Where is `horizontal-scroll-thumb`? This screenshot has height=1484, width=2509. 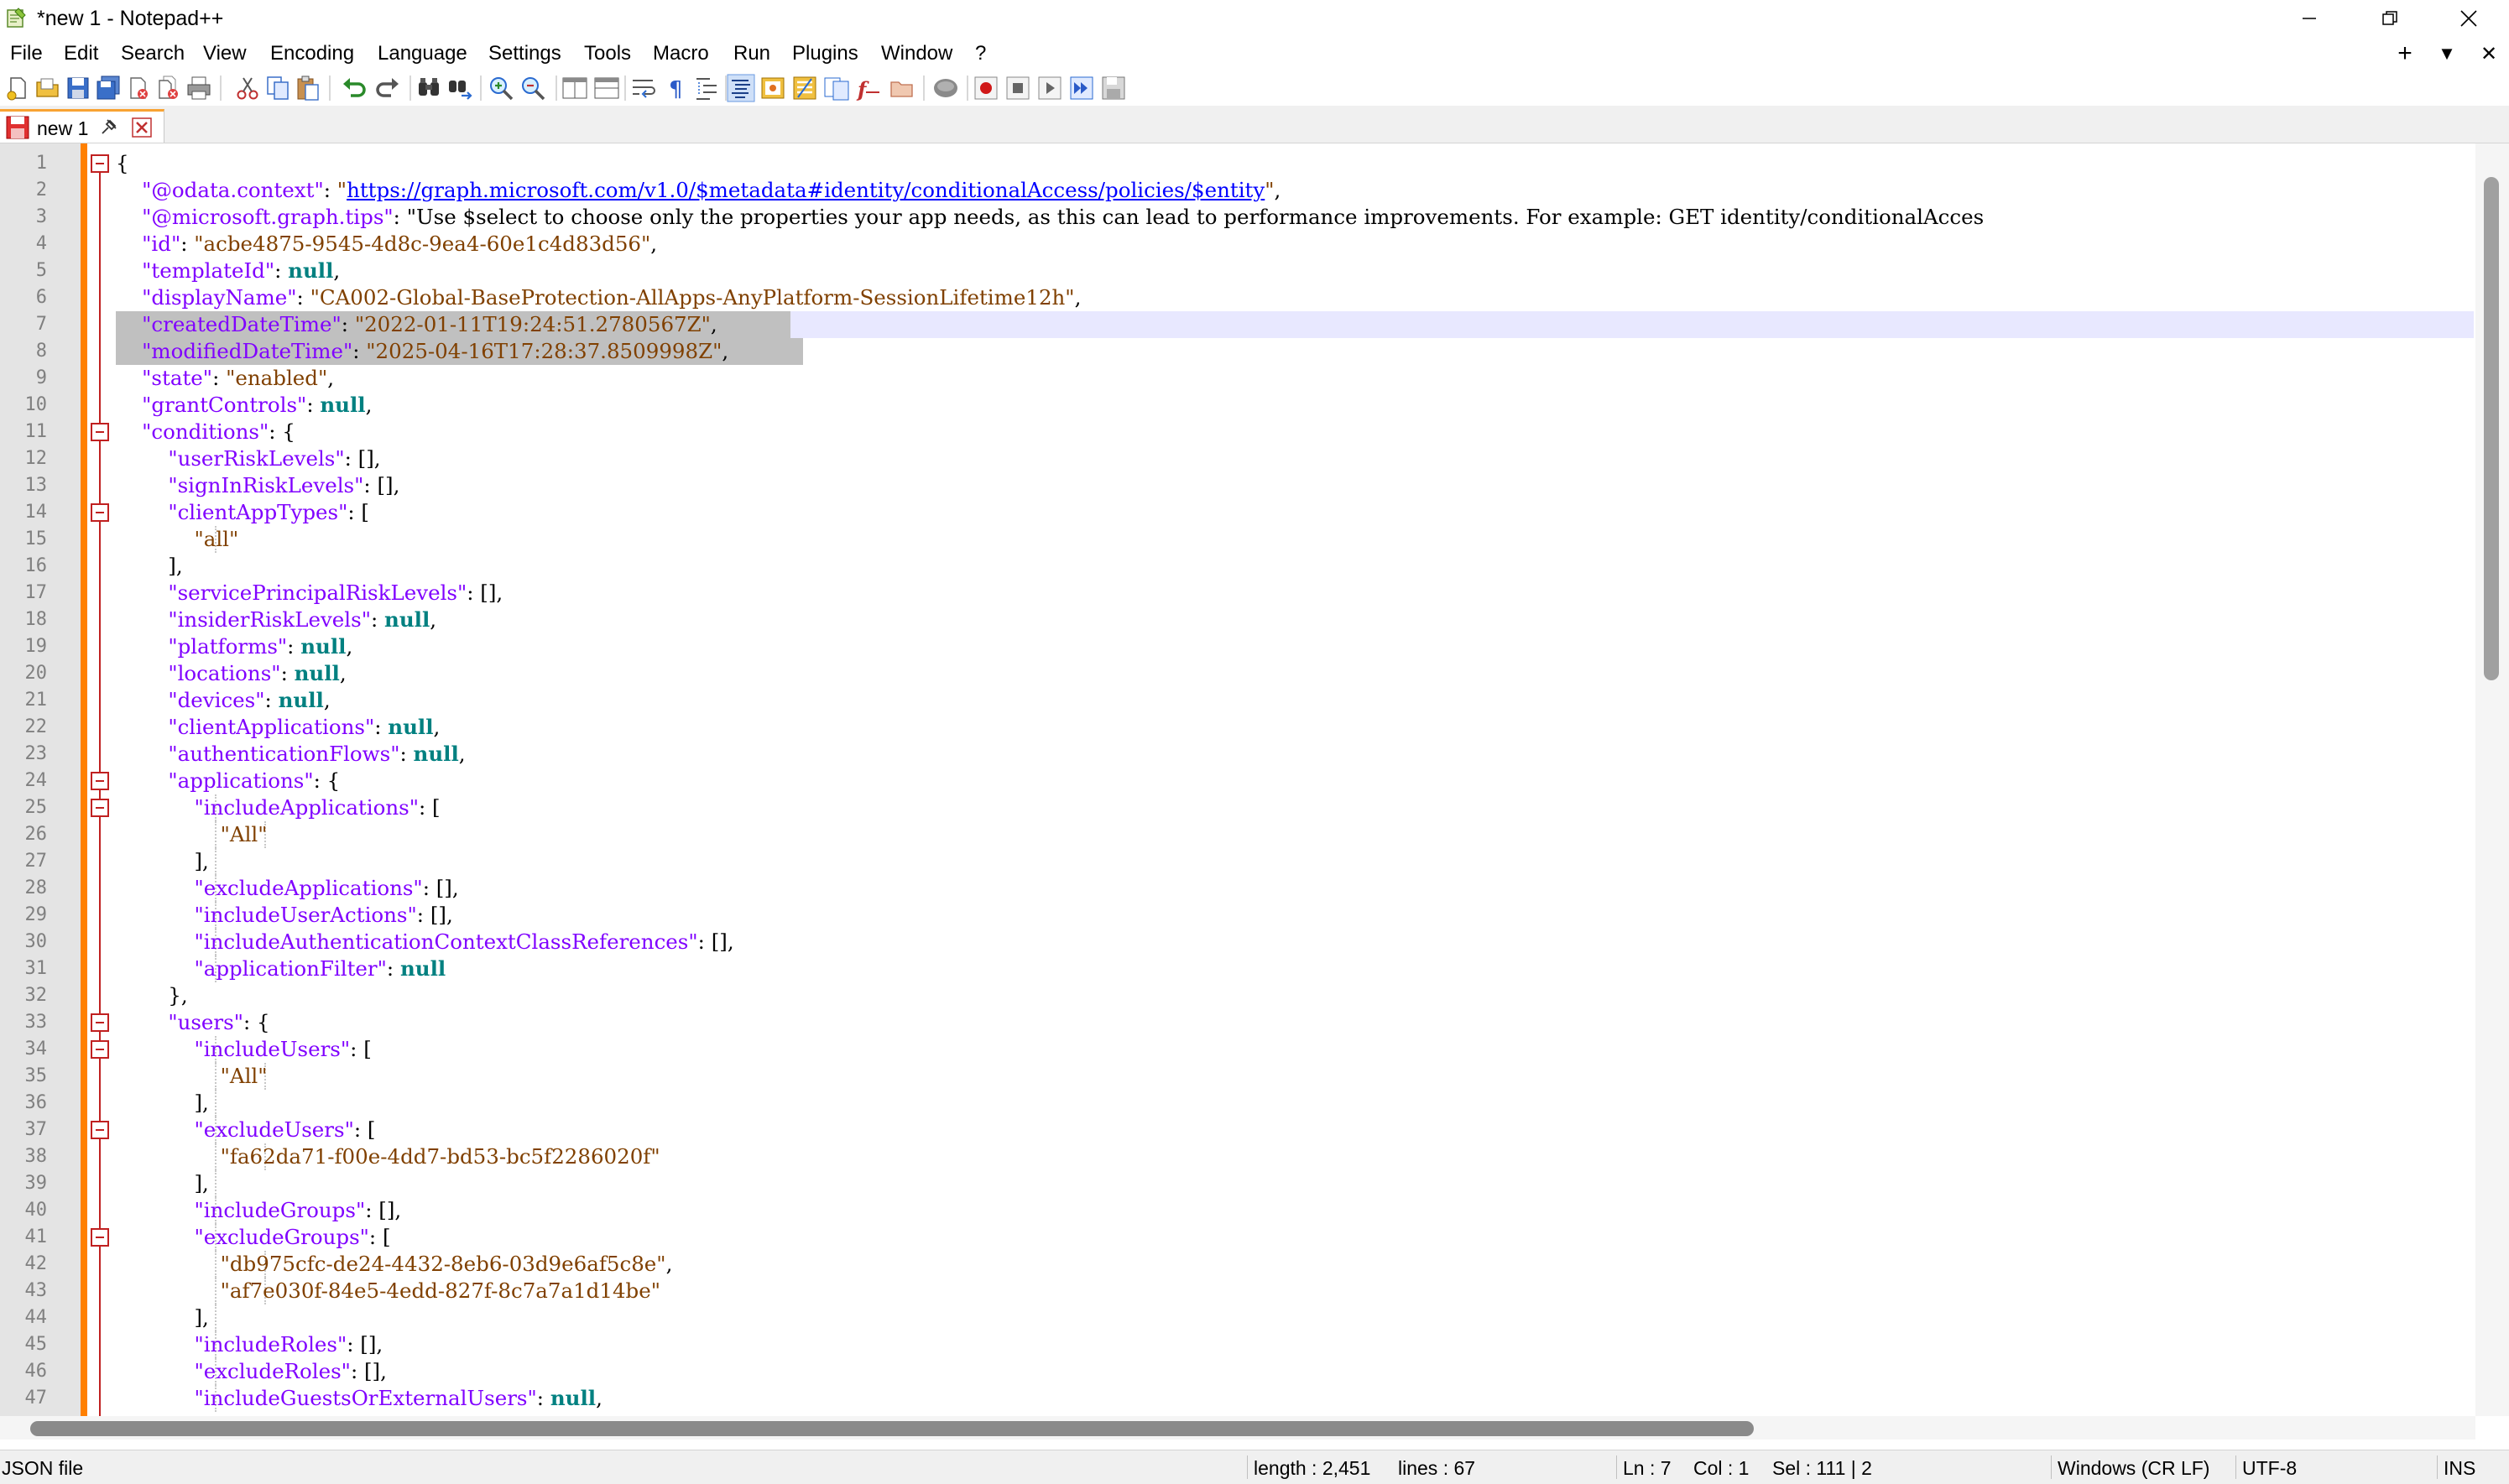
horizontal-scroll-thumb is located at coordinates (892, 1428).